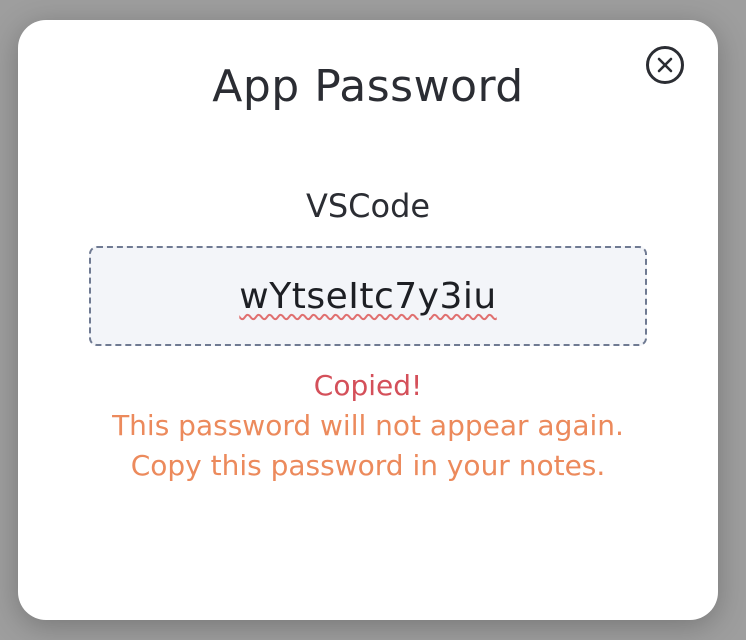 This screenshot has width=746, height=640. I want to click on dialog-title: App Password, so click(368, 86).